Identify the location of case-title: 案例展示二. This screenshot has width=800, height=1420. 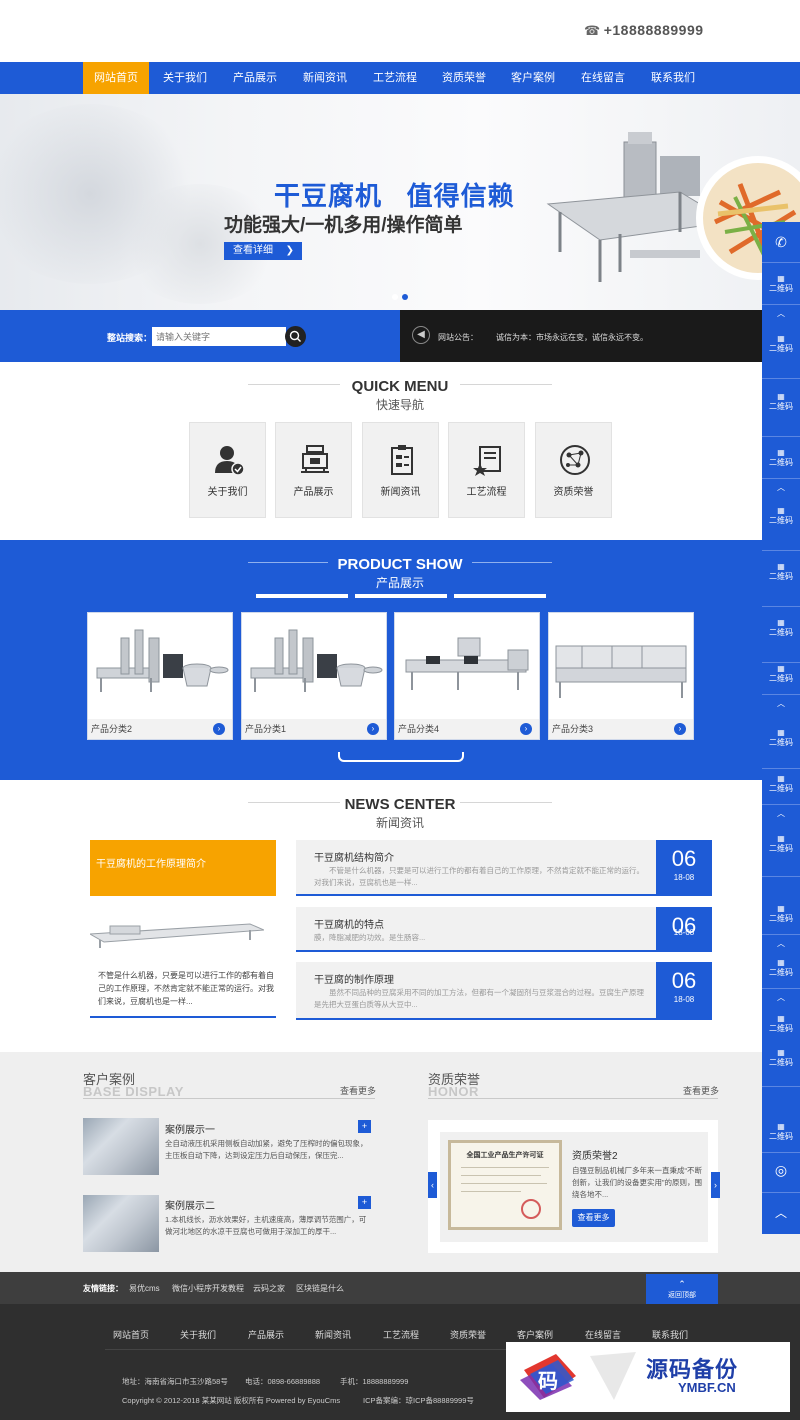
(190, 1204).